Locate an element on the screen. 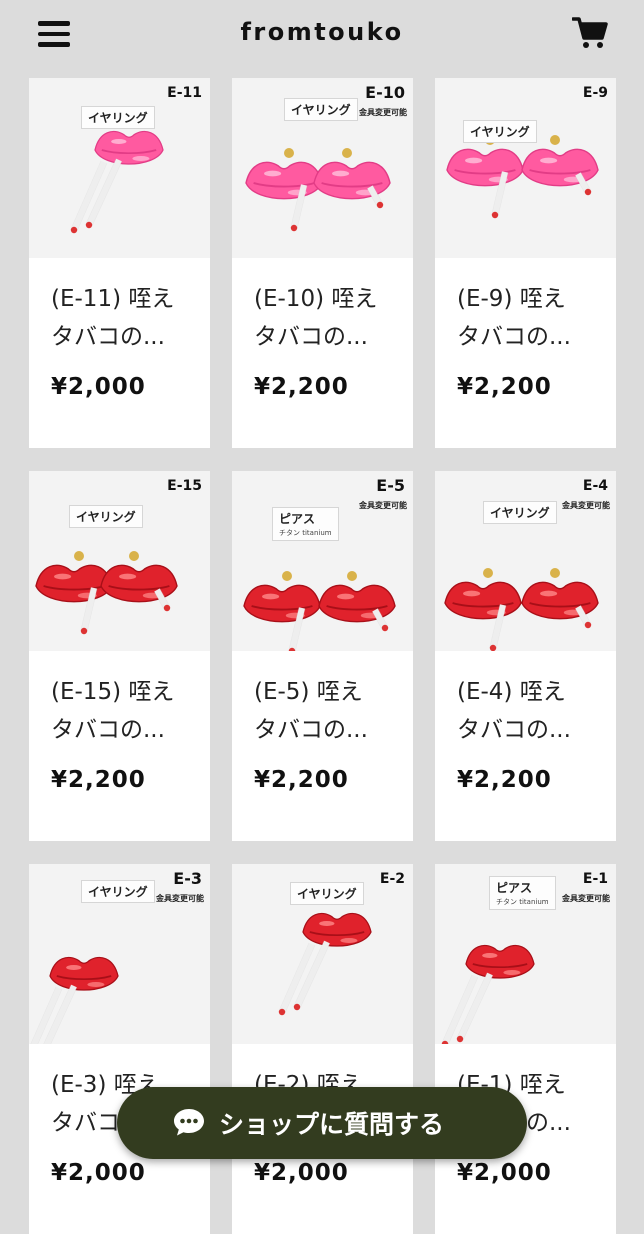 The height and width of the screenshot is (1234, 644). shopping-cart-icon is located at coordinates (590, 33).